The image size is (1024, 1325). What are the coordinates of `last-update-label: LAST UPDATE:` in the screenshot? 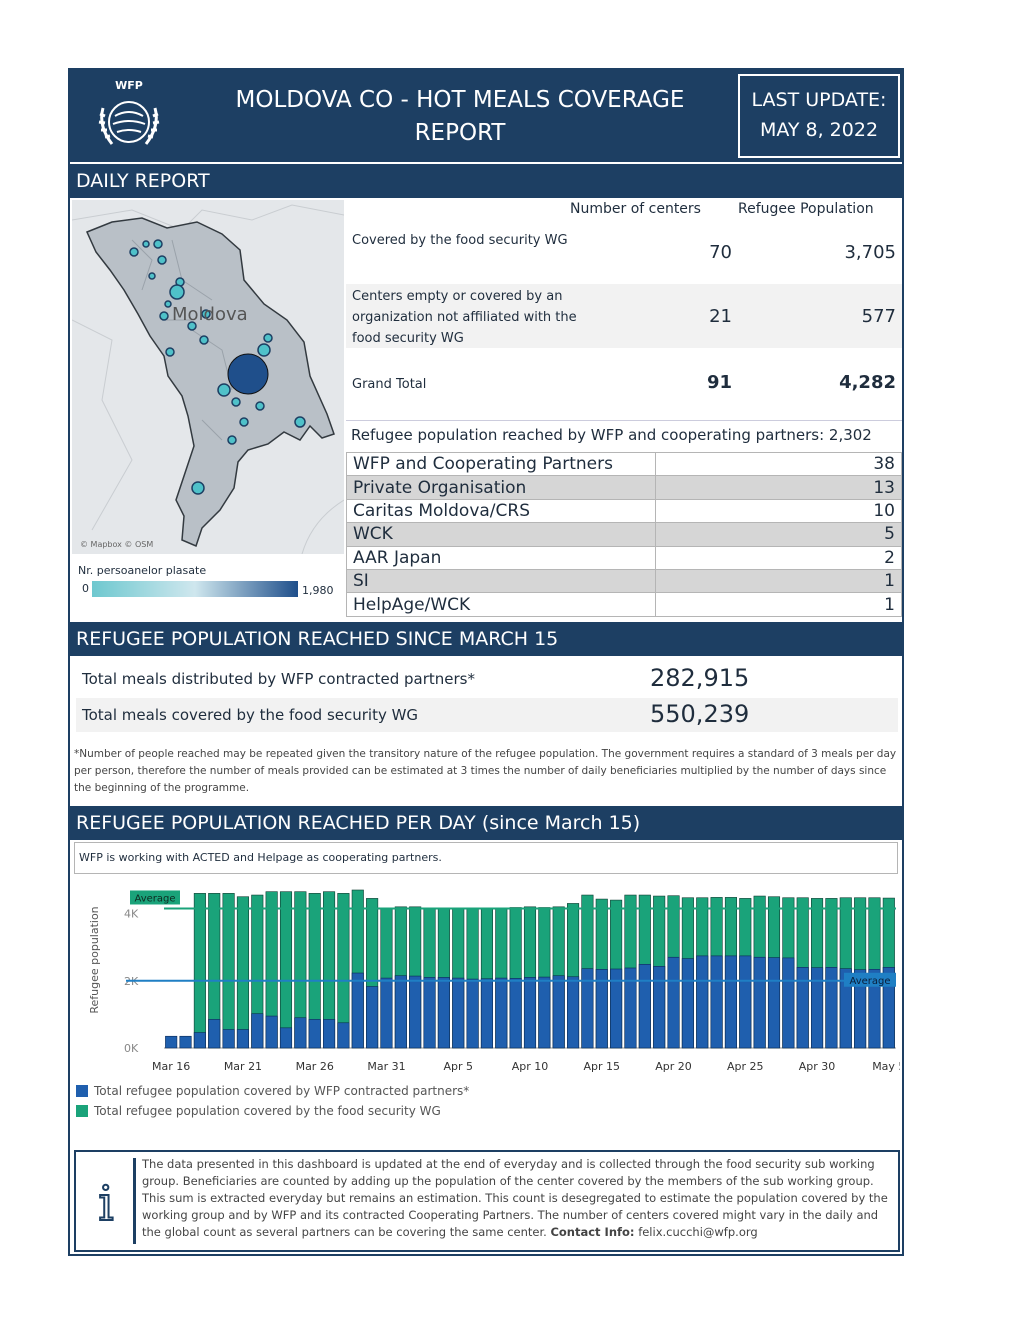 It's located at (819, 100).